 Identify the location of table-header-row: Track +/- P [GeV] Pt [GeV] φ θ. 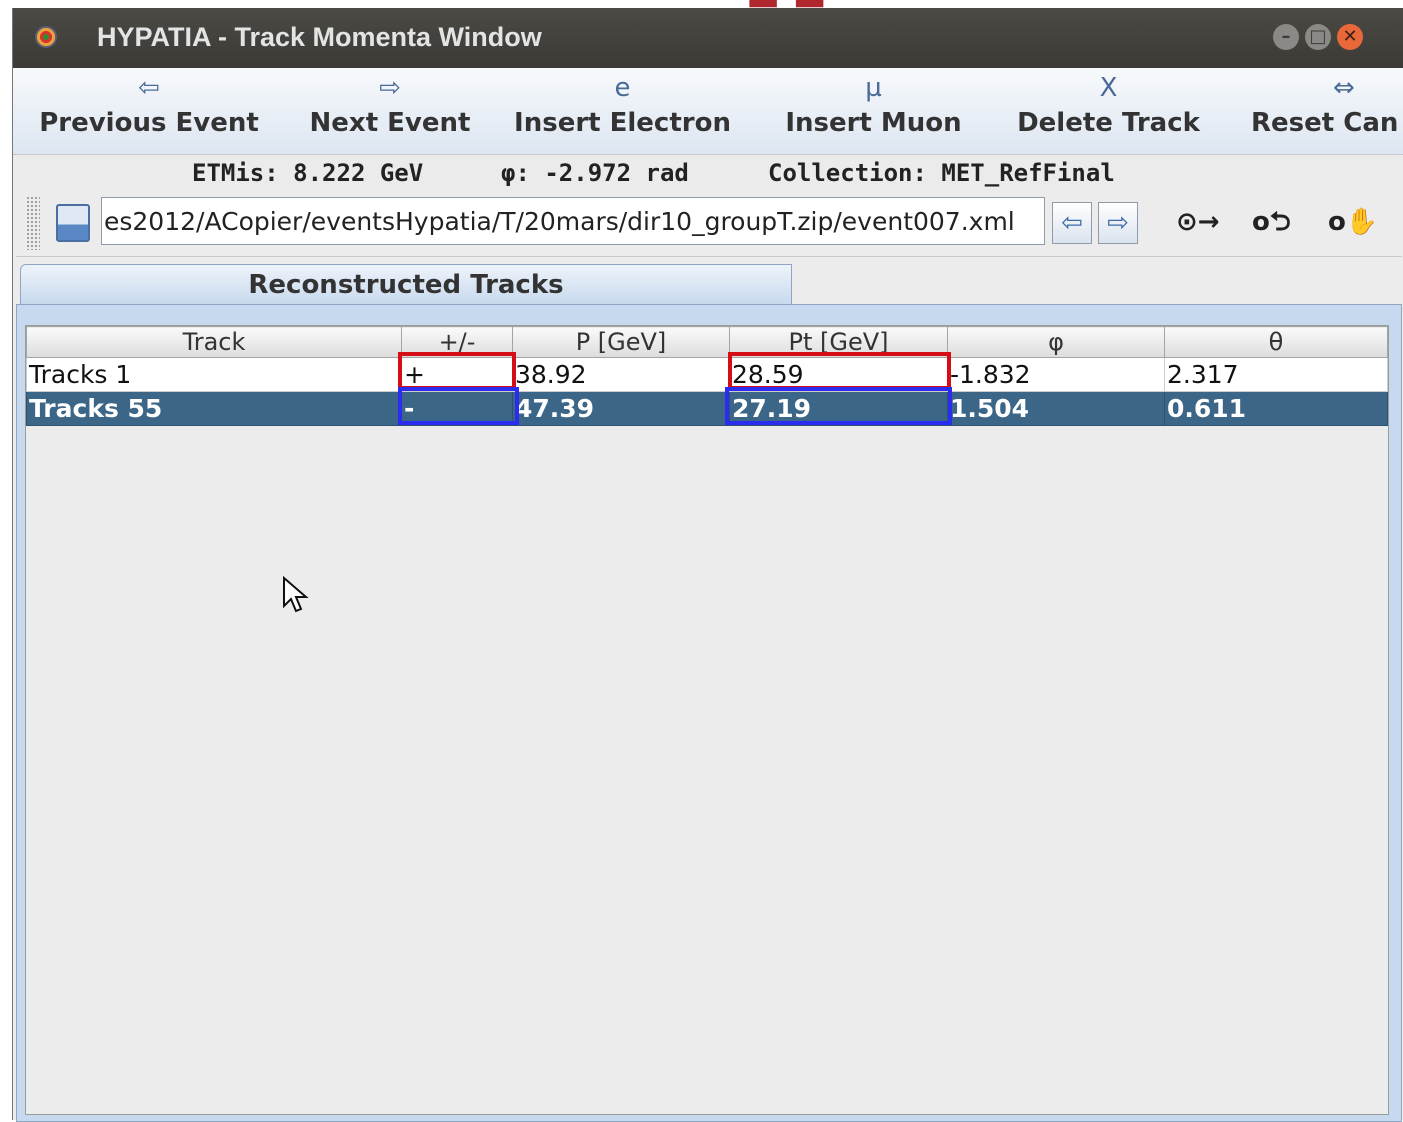
(707, 342).